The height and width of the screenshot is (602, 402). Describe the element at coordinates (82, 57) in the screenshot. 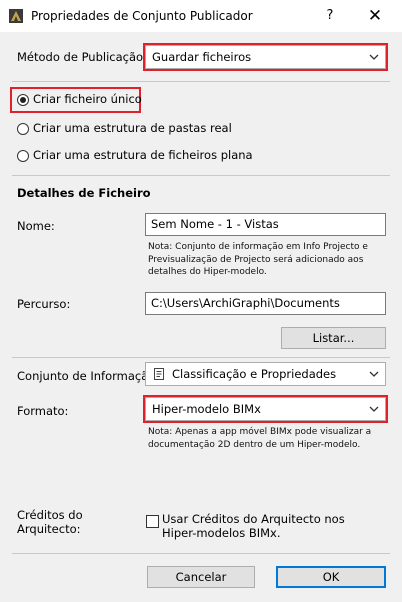

I see `publish-method-label: Método de Publicação:` at that location.